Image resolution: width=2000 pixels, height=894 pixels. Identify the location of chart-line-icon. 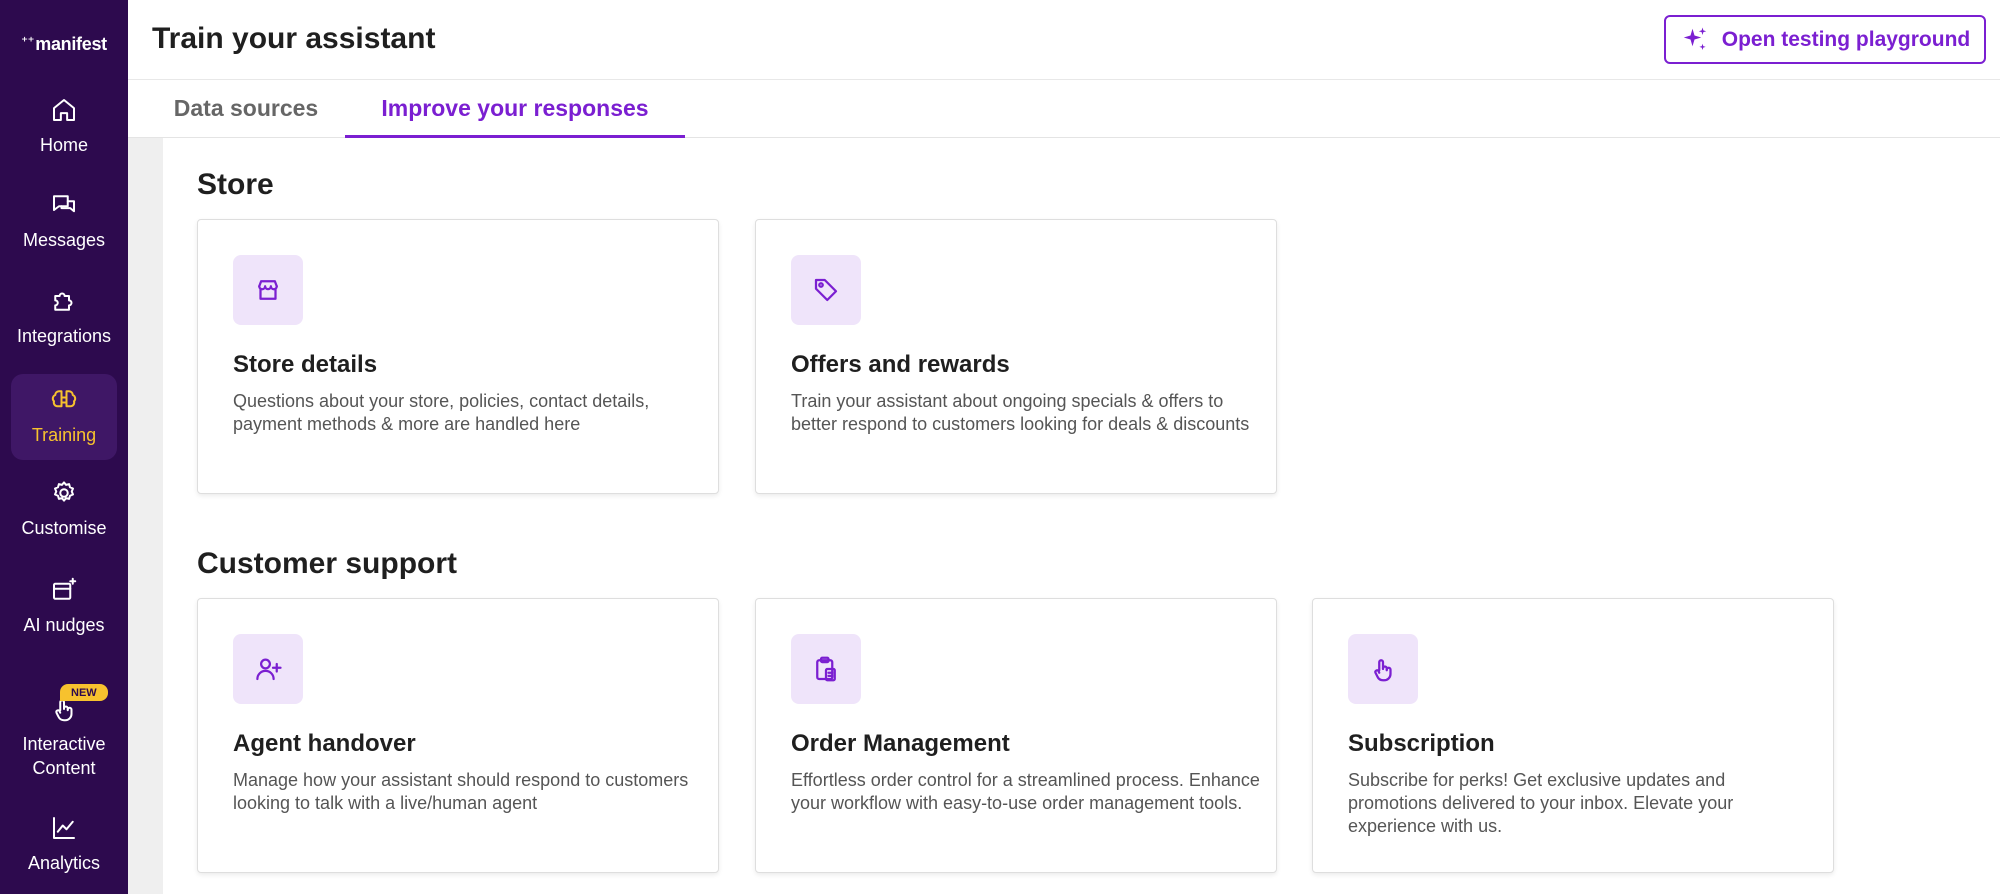
(64, 828).